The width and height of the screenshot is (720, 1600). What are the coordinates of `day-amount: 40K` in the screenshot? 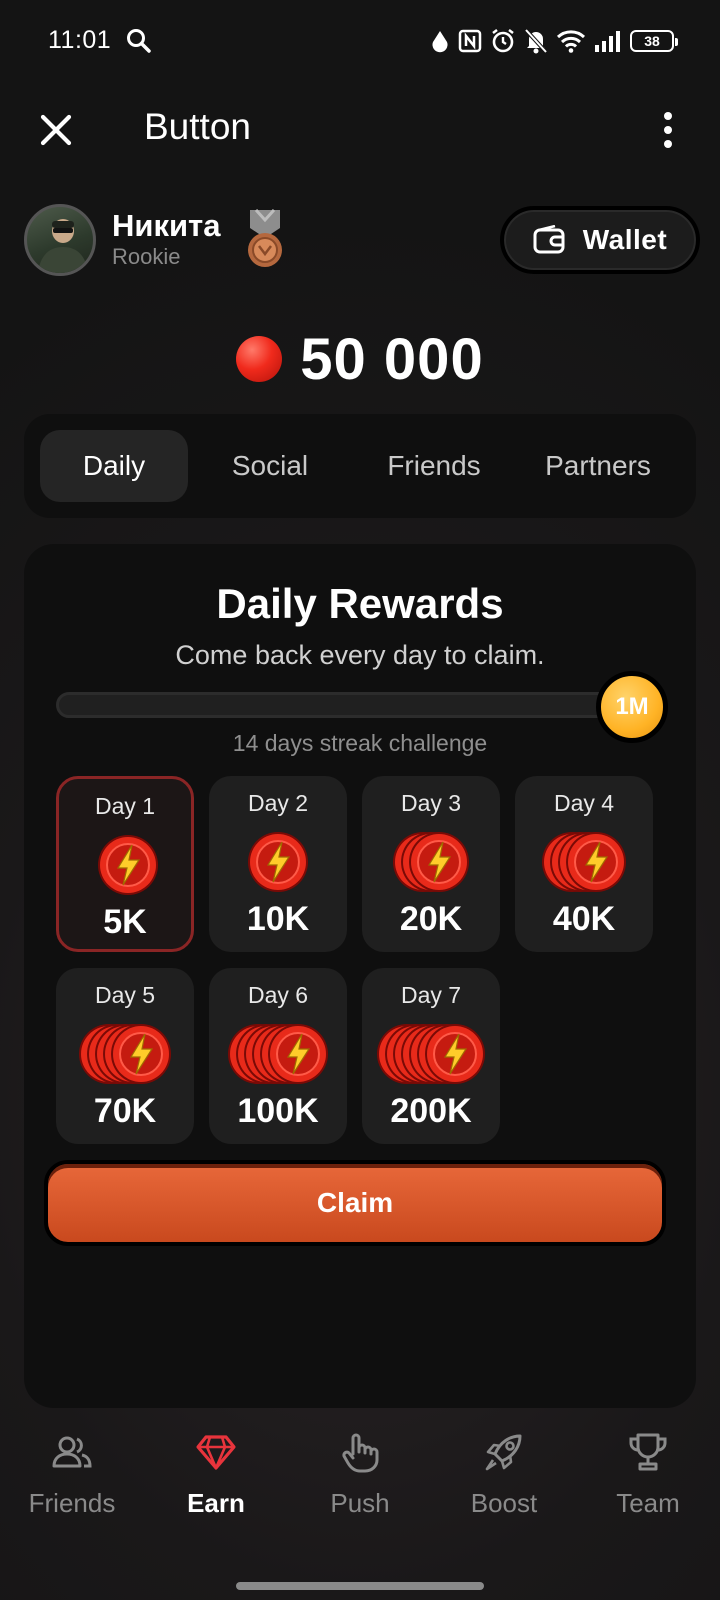 It's located at (584, 919).